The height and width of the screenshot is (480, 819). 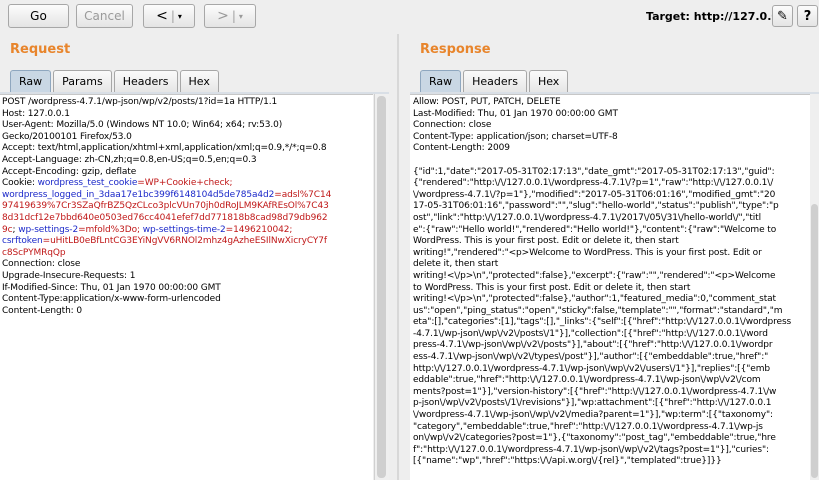 I want to click on cookie-name: wordpress_test_cookie, so click(x=87, y=183).